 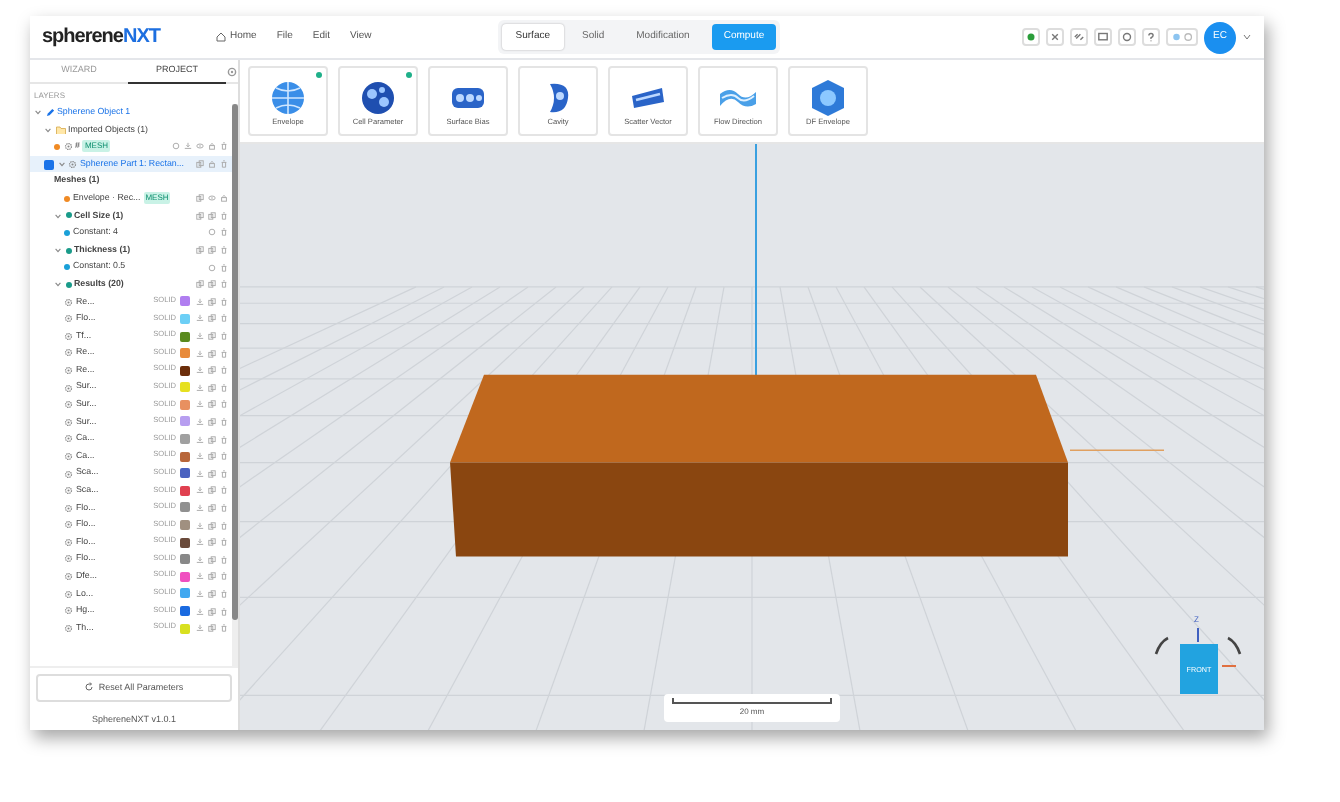 I want to click on settings-icon, so click(x=232, y=71).